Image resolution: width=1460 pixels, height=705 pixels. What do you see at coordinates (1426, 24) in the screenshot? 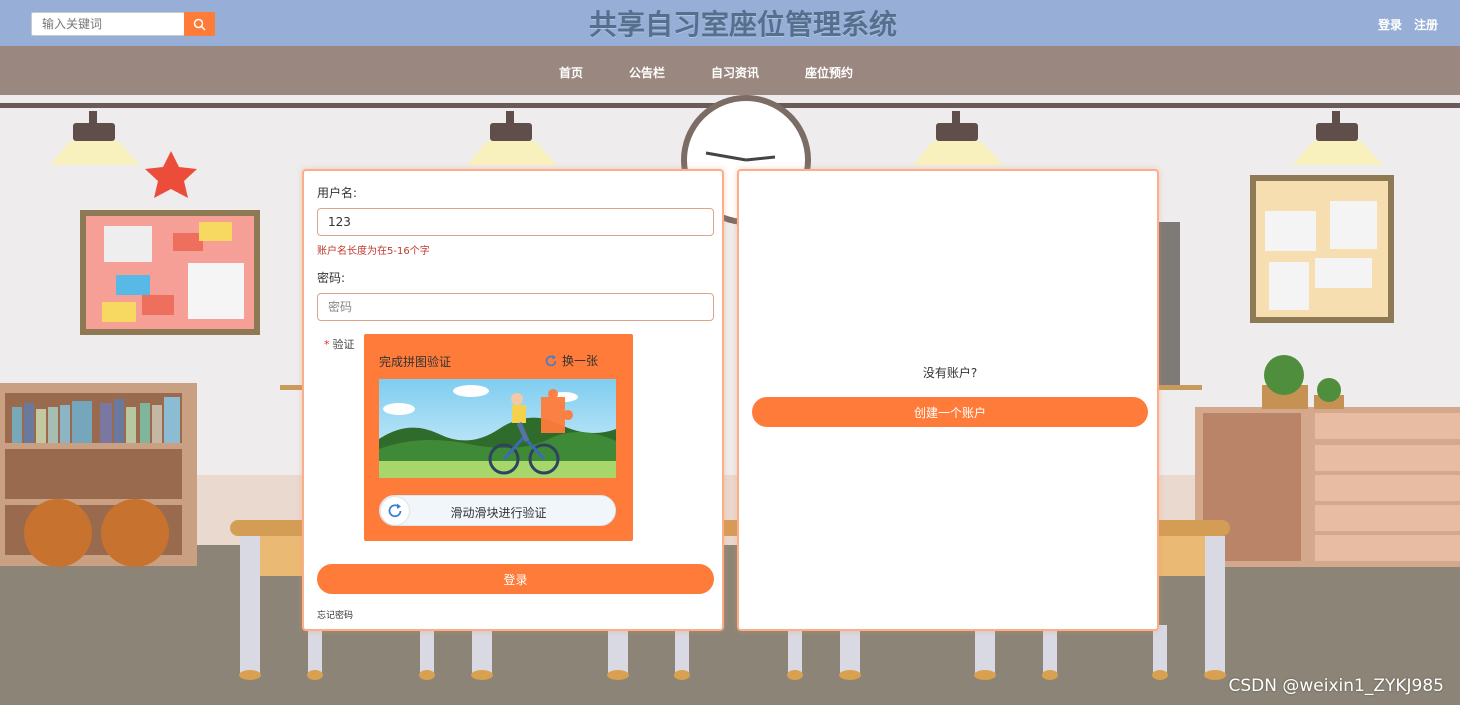
I see `register-link: 注册` at bounding box center [1426, 24].